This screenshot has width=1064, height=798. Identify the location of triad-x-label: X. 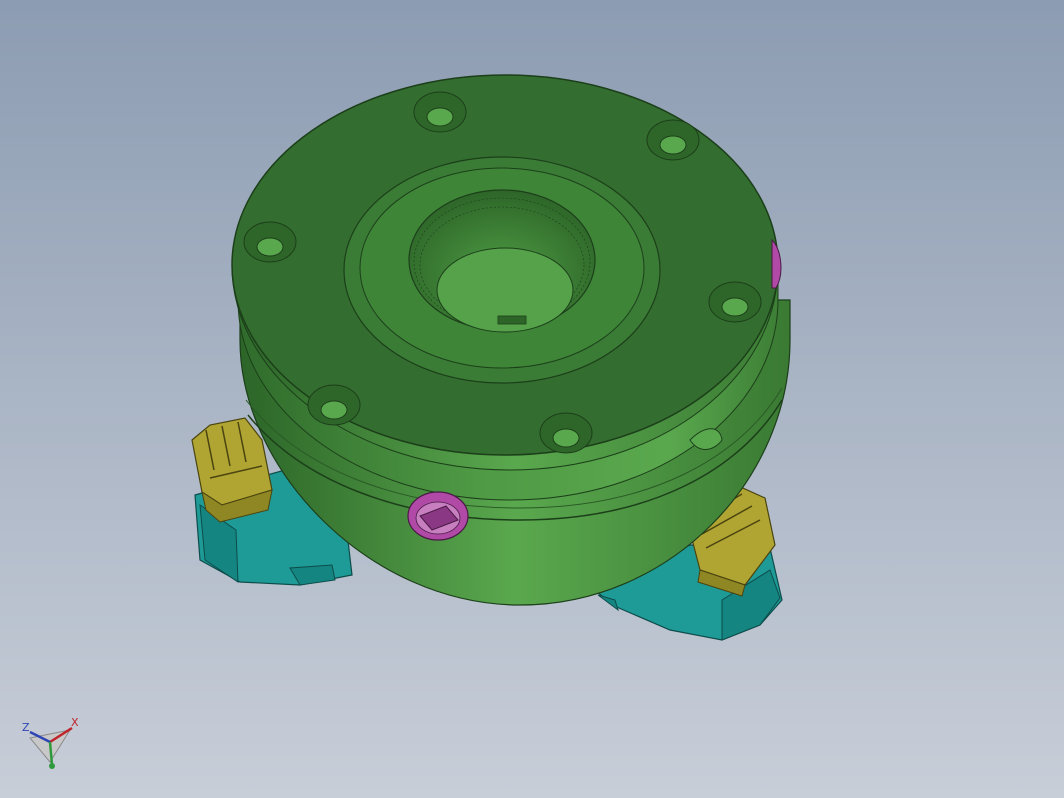
(75, 722).